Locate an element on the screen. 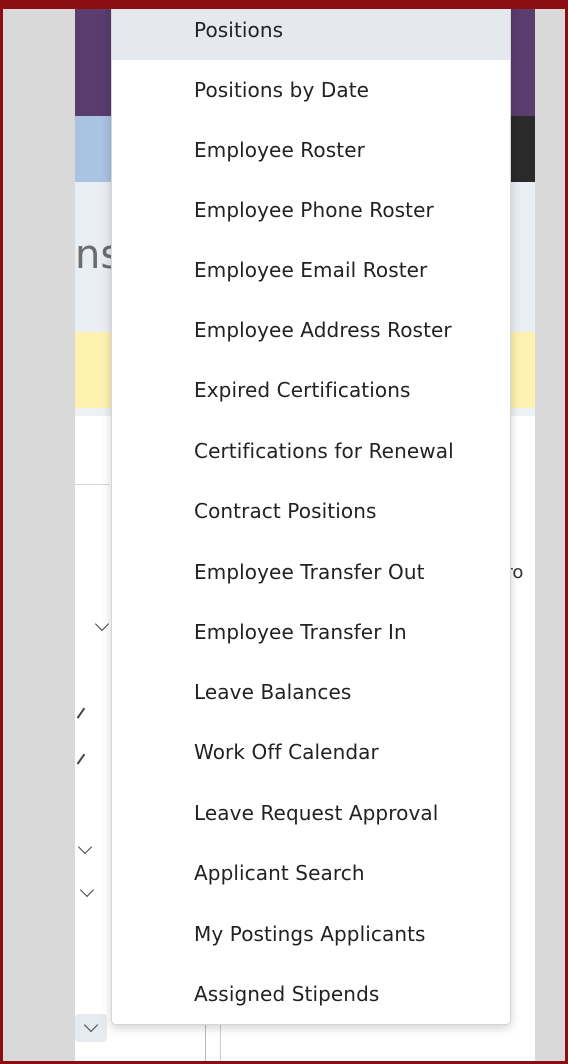 The width and height of the screenshot is (568, 1064). menu-item-employee-transfer-out: Employee Transfer Out is located at coordinates (311, 572).